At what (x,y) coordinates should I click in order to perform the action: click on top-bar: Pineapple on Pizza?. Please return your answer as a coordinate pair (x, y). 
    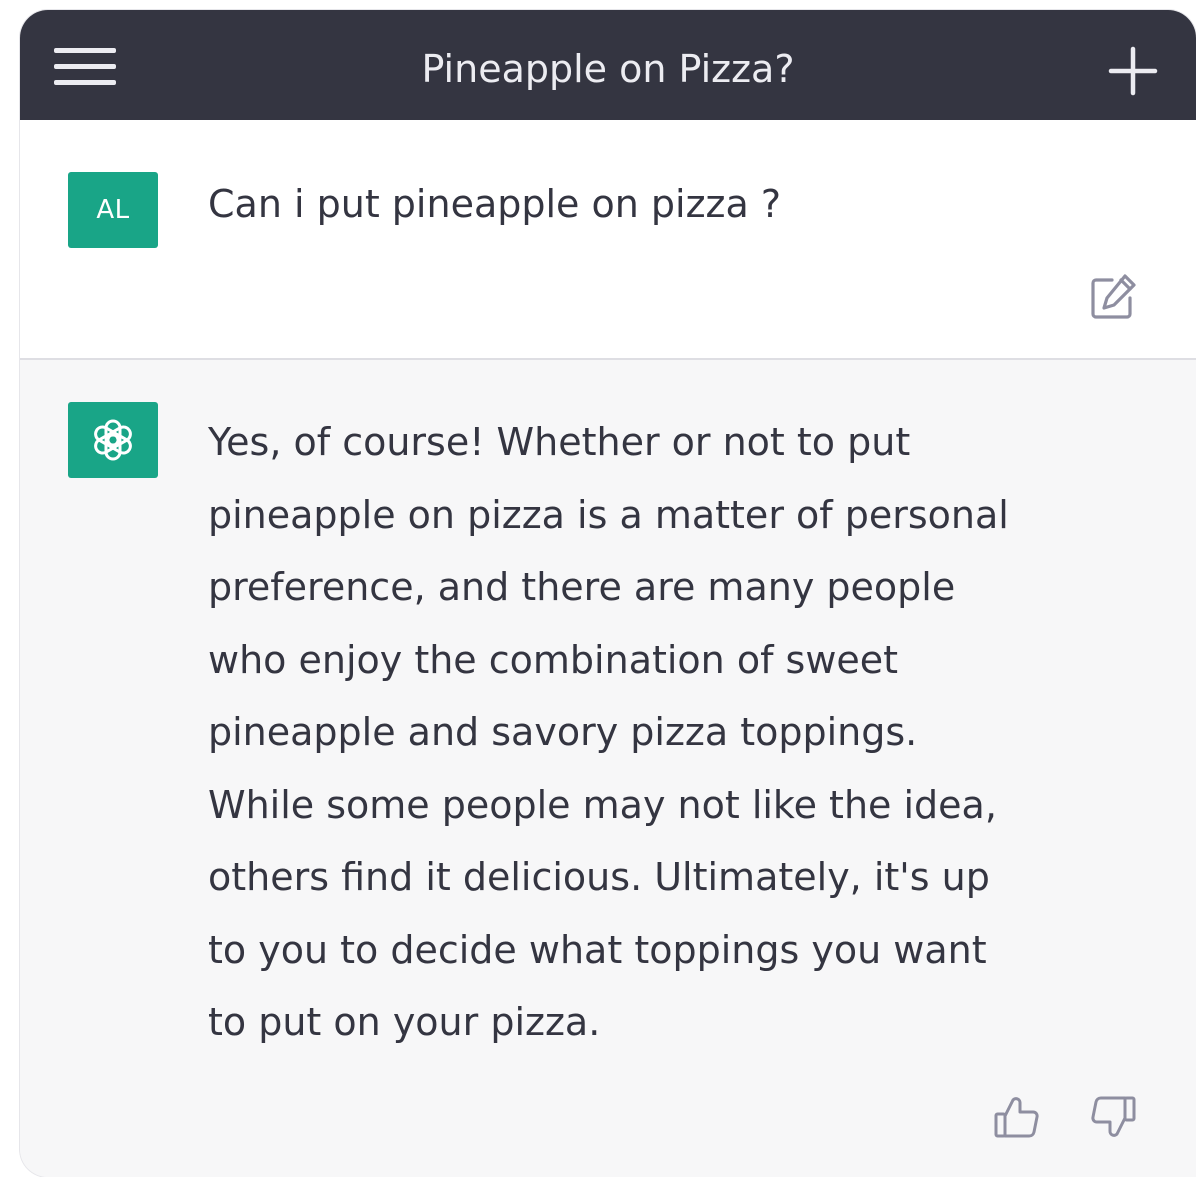
    Looking at the image, I should click on (608, 65).